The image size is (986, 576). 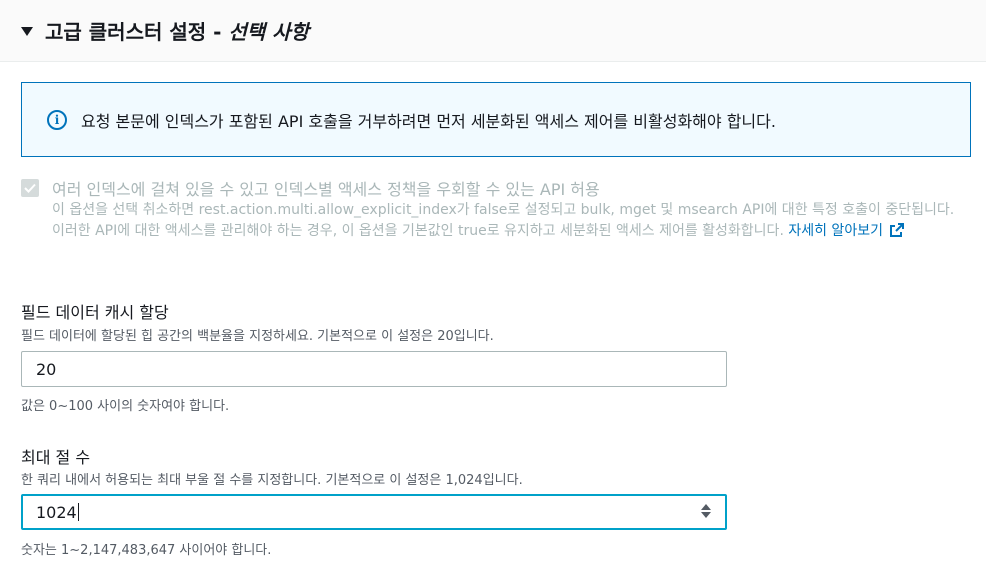 What do you see at coordinates (177, 32) in the screenshot?
I see `section-title: 고급 클러스터 설정 - 선택 사항` at bounding box center [177, 32].